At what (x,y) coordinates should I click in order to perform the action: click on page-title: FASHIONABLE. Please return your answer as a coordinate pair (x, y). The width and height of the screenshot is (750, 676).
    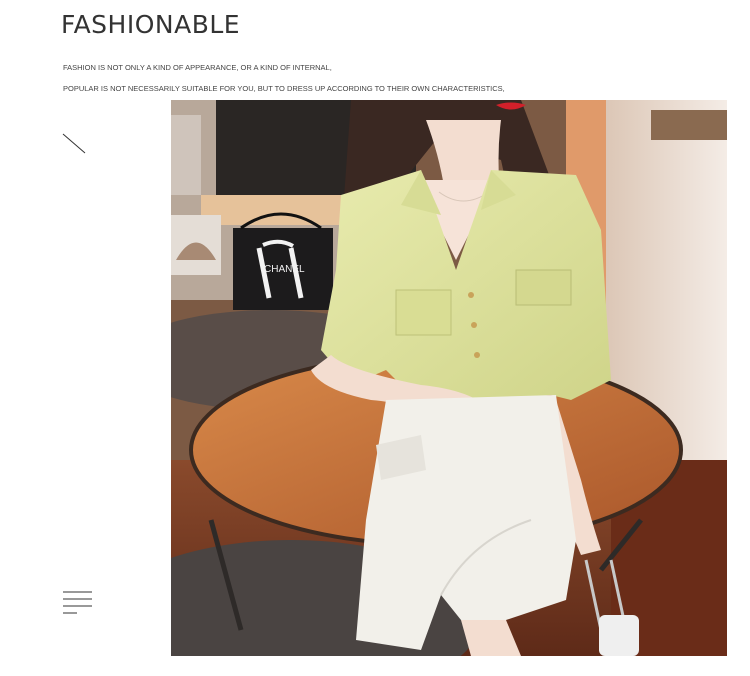
    Looking at the image, I should click on (151, 24).